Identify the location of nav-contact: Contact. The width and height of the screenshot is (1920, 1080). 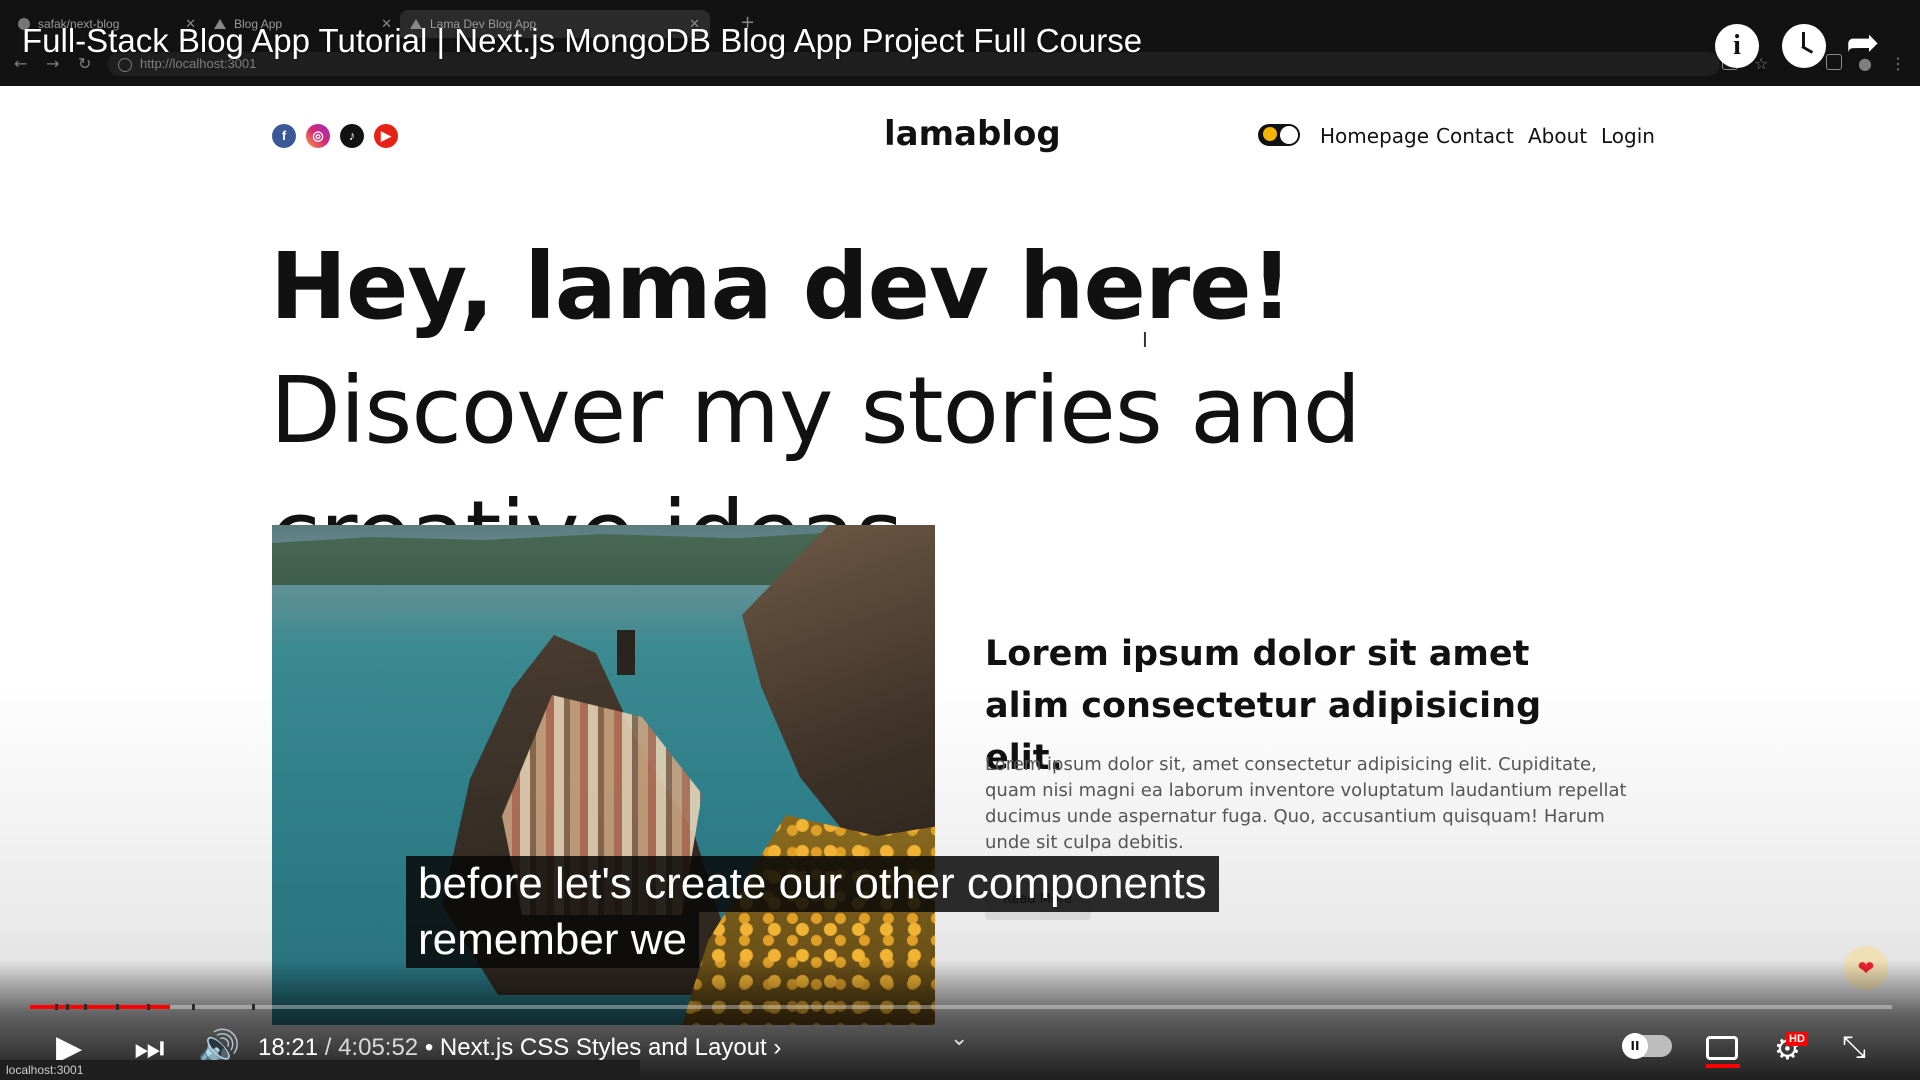
(1475, 136).